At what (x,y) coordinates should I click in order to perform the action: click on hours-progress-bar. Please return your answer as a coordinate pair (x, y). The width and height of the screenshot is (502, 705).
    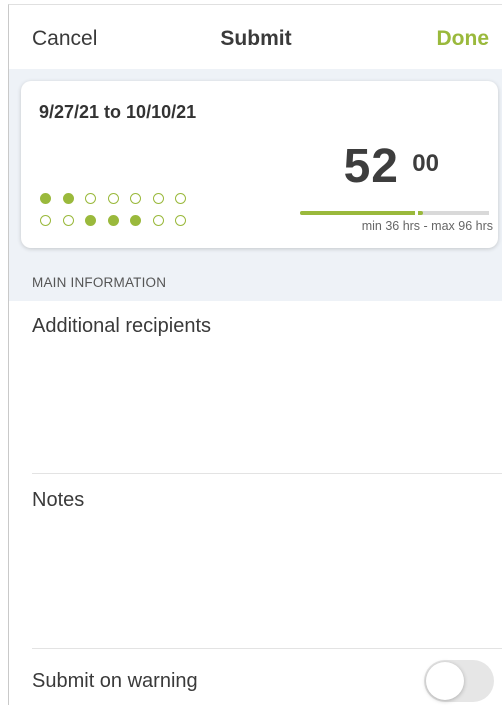
    Looking at the image, I should click on (396, 213).